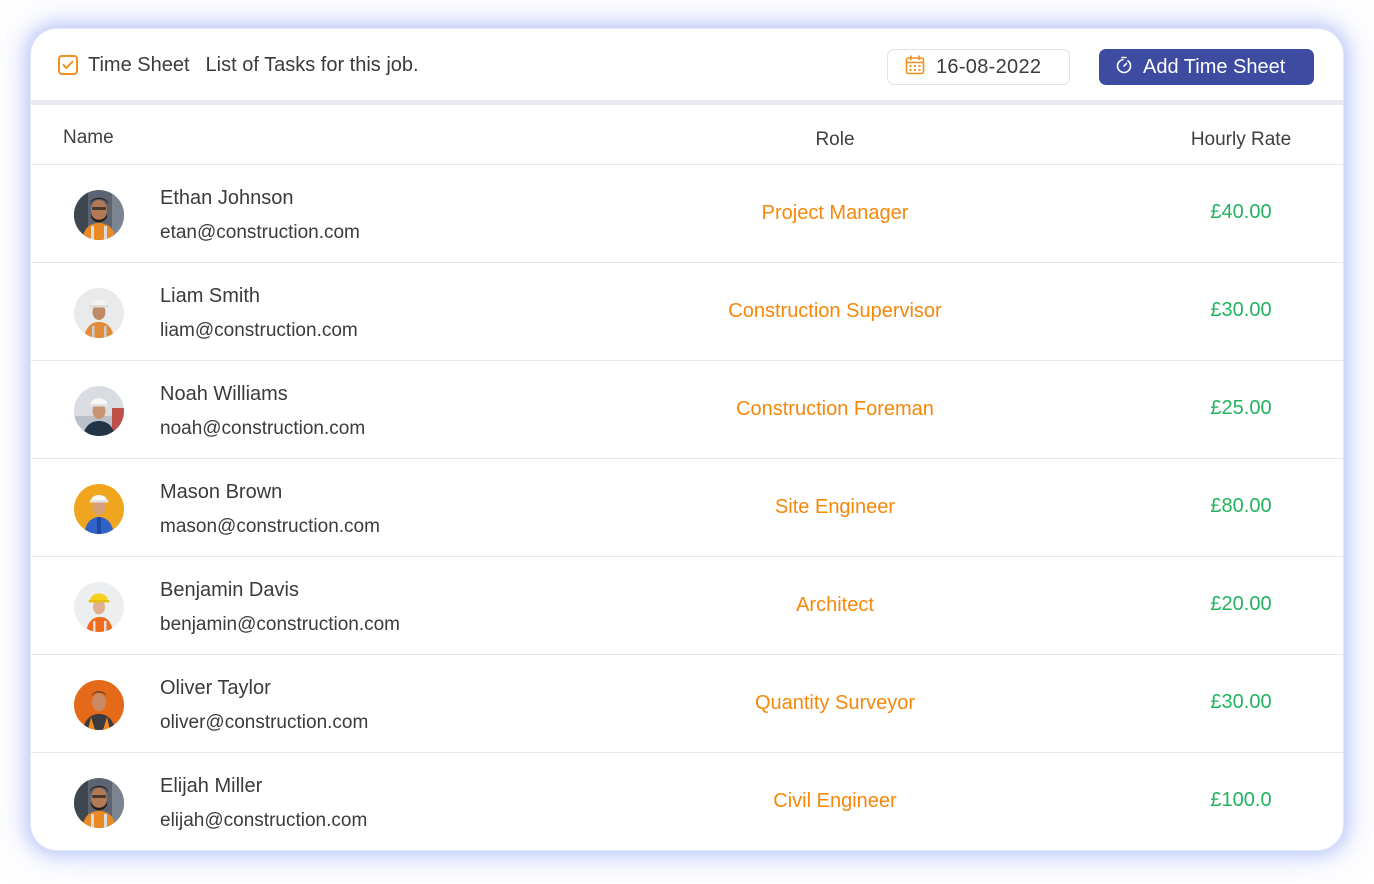  What do you see at coordinates (139, 64) in the screenshot?
I see `page-title: Time Sheet` at bounding box center [139, 64].